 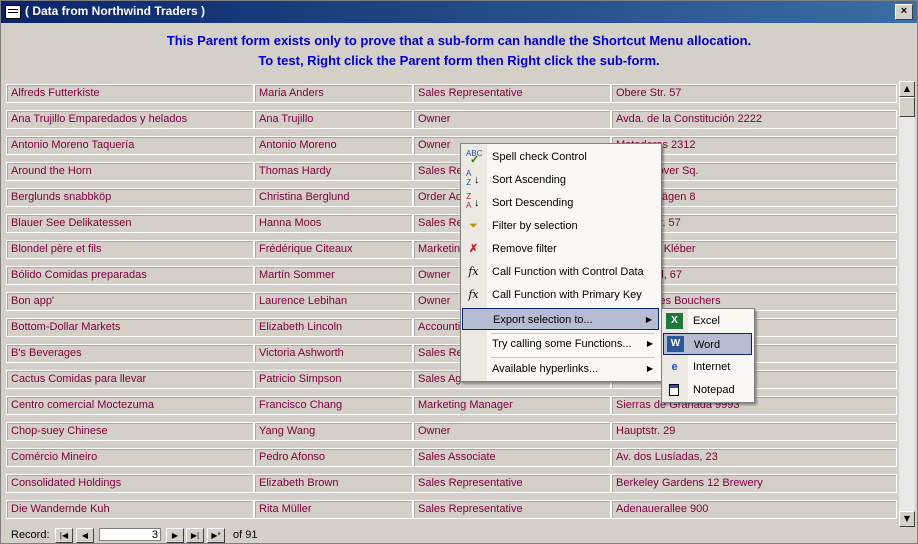 What do you see at coordinates (333, 405) in the screenshot?
I see `contact-name-field: Francisco Chang` at bounding box center [333, 405].